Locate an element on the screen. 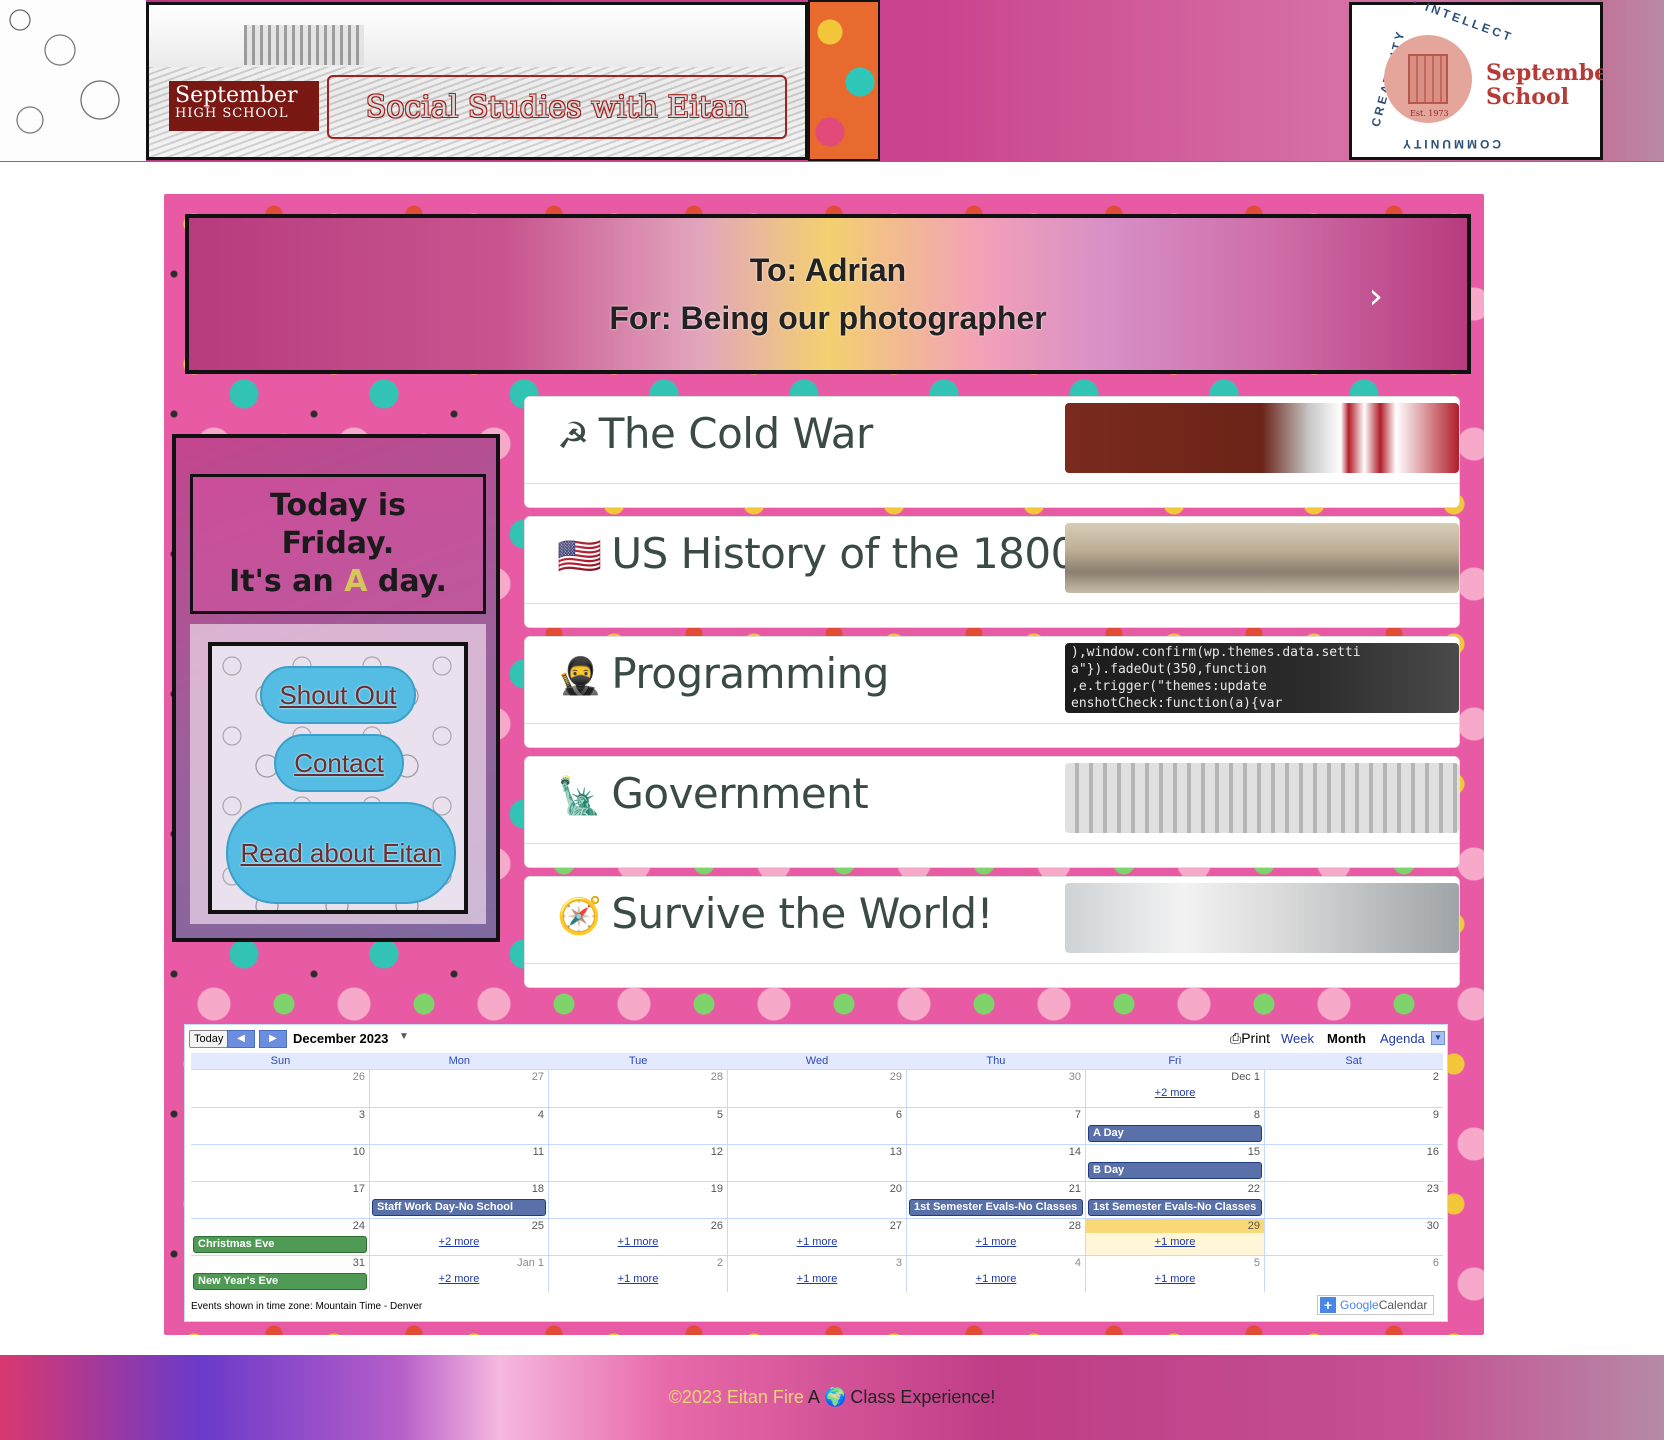 This screenshot has height=1440, width=1664. calendar-day: 28 +1 more is located at coordinates (995, 1237).